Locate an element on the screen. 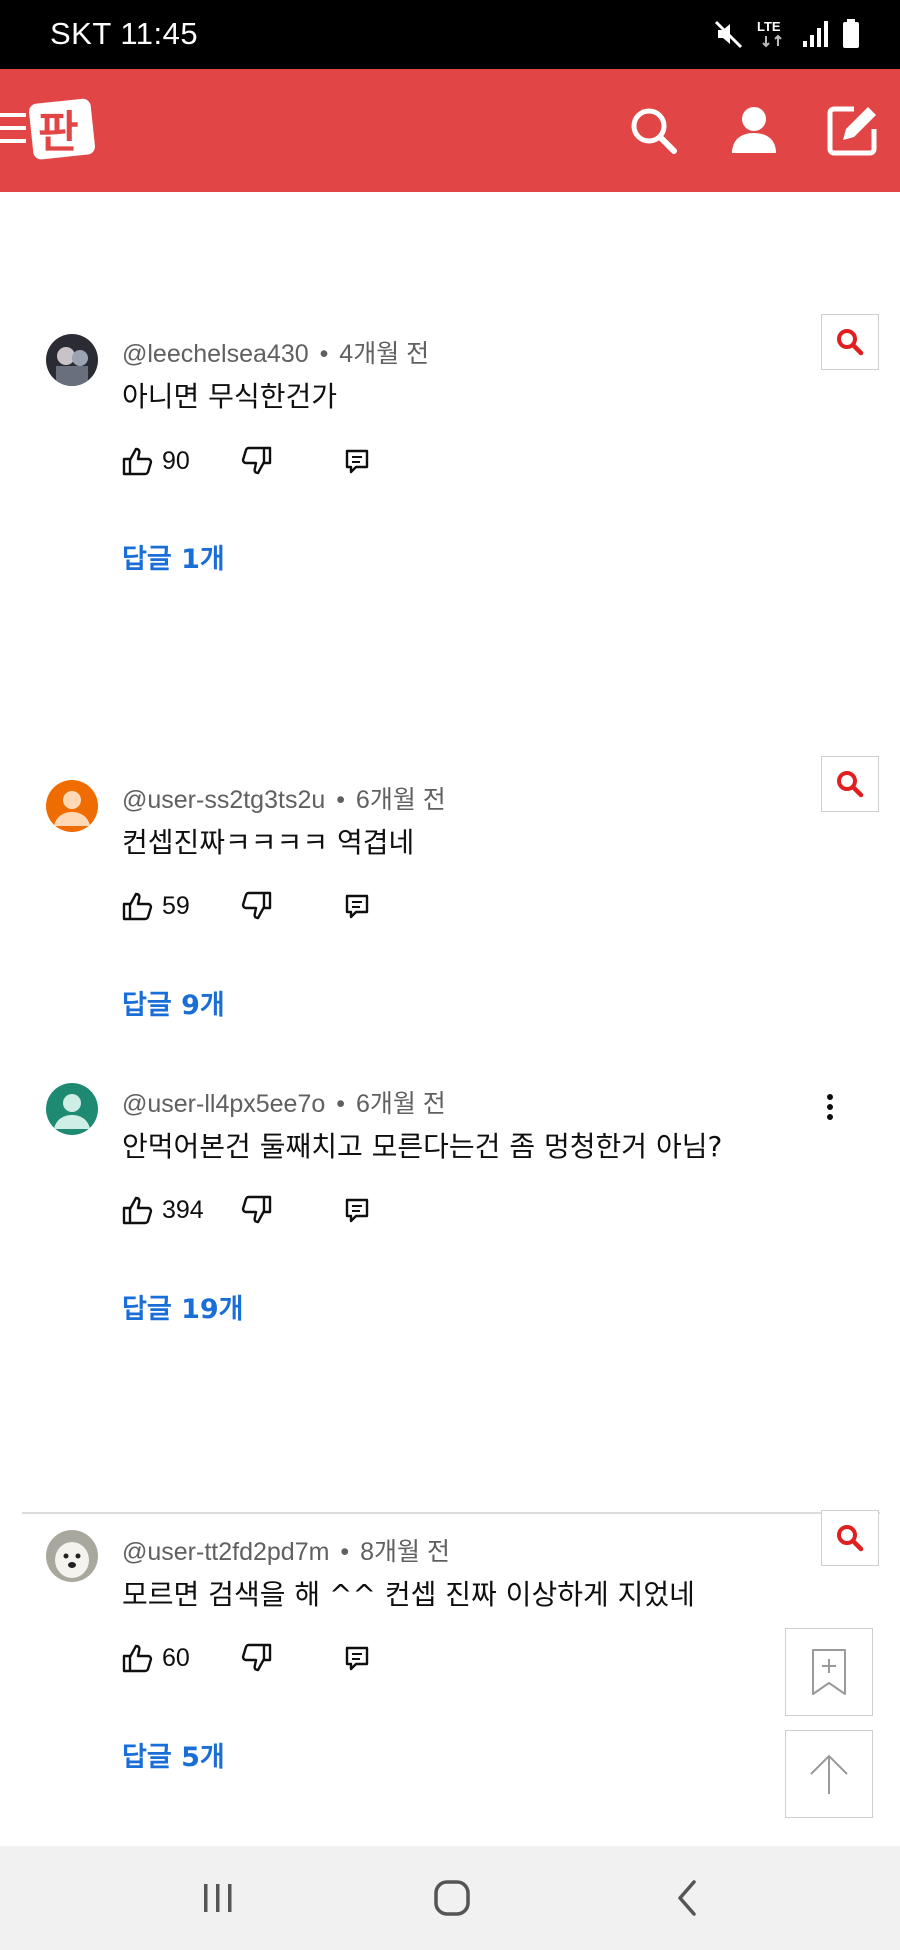 The height and width of the screenshot is (1950, 900). battery-icon is located at coordinates (851, 33).